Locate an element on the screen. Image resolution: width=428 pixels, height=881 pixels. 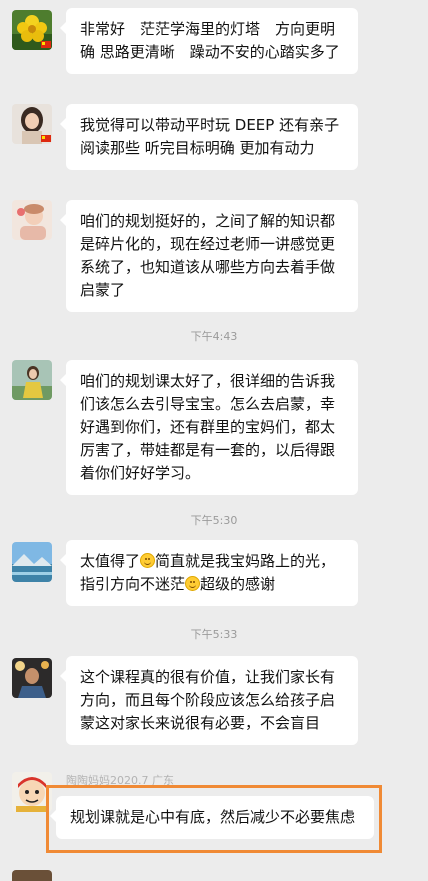
woman-avatar-icon is located at coordinates (32, 124).